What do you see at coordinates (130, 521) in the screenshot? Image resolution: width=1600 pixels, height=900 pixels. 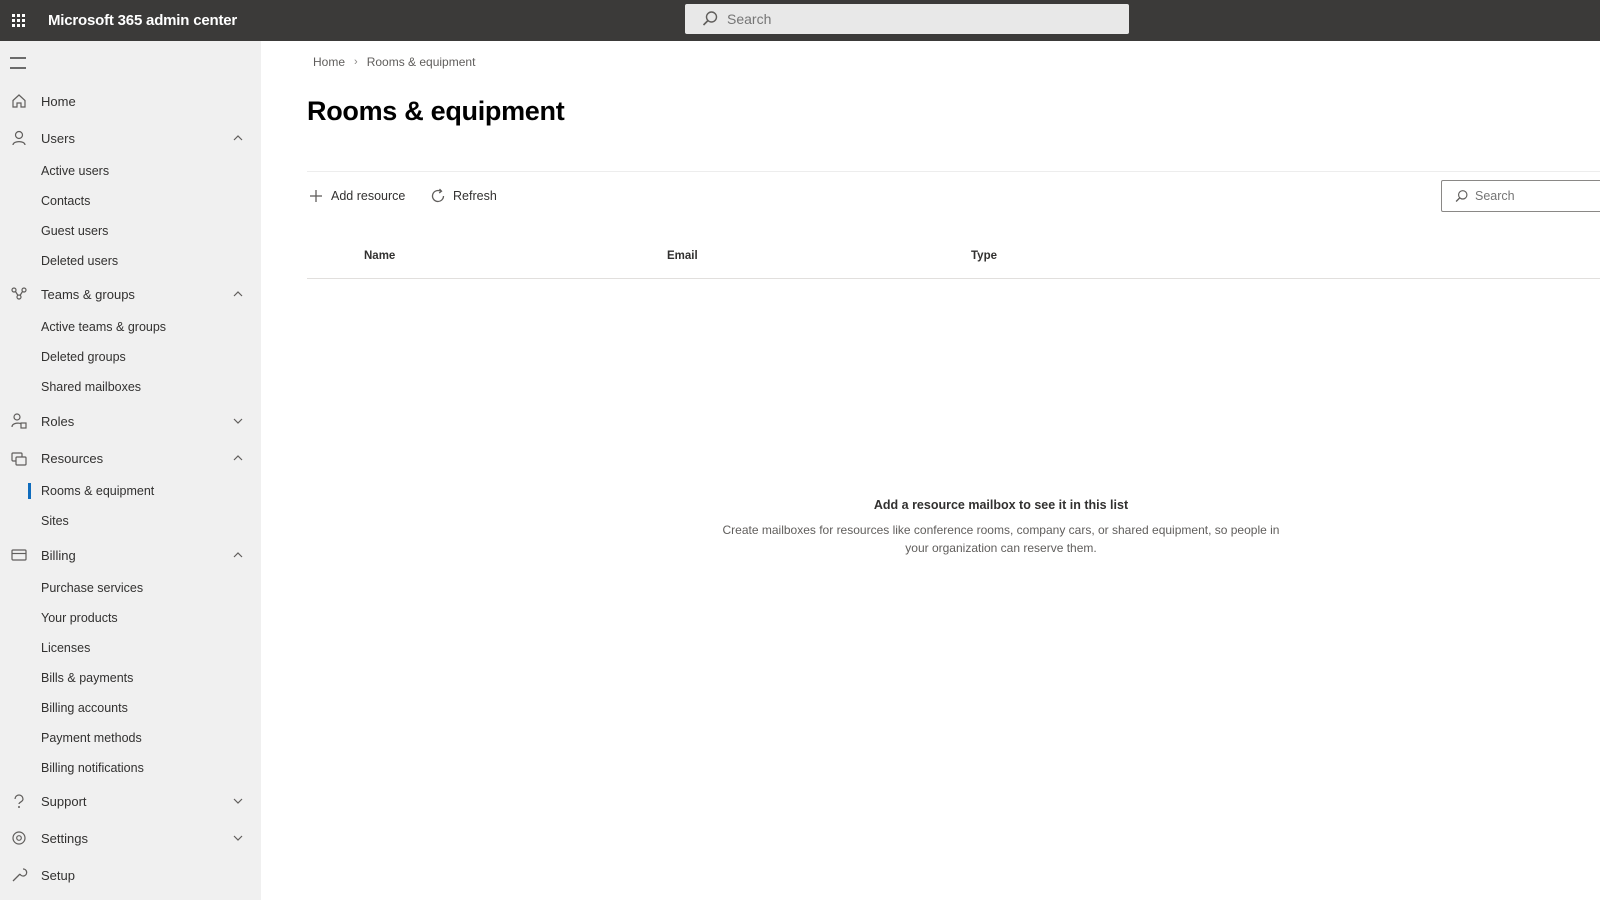 I see `nav-subitem-sites: Sites` at bounding box center [130, 521].